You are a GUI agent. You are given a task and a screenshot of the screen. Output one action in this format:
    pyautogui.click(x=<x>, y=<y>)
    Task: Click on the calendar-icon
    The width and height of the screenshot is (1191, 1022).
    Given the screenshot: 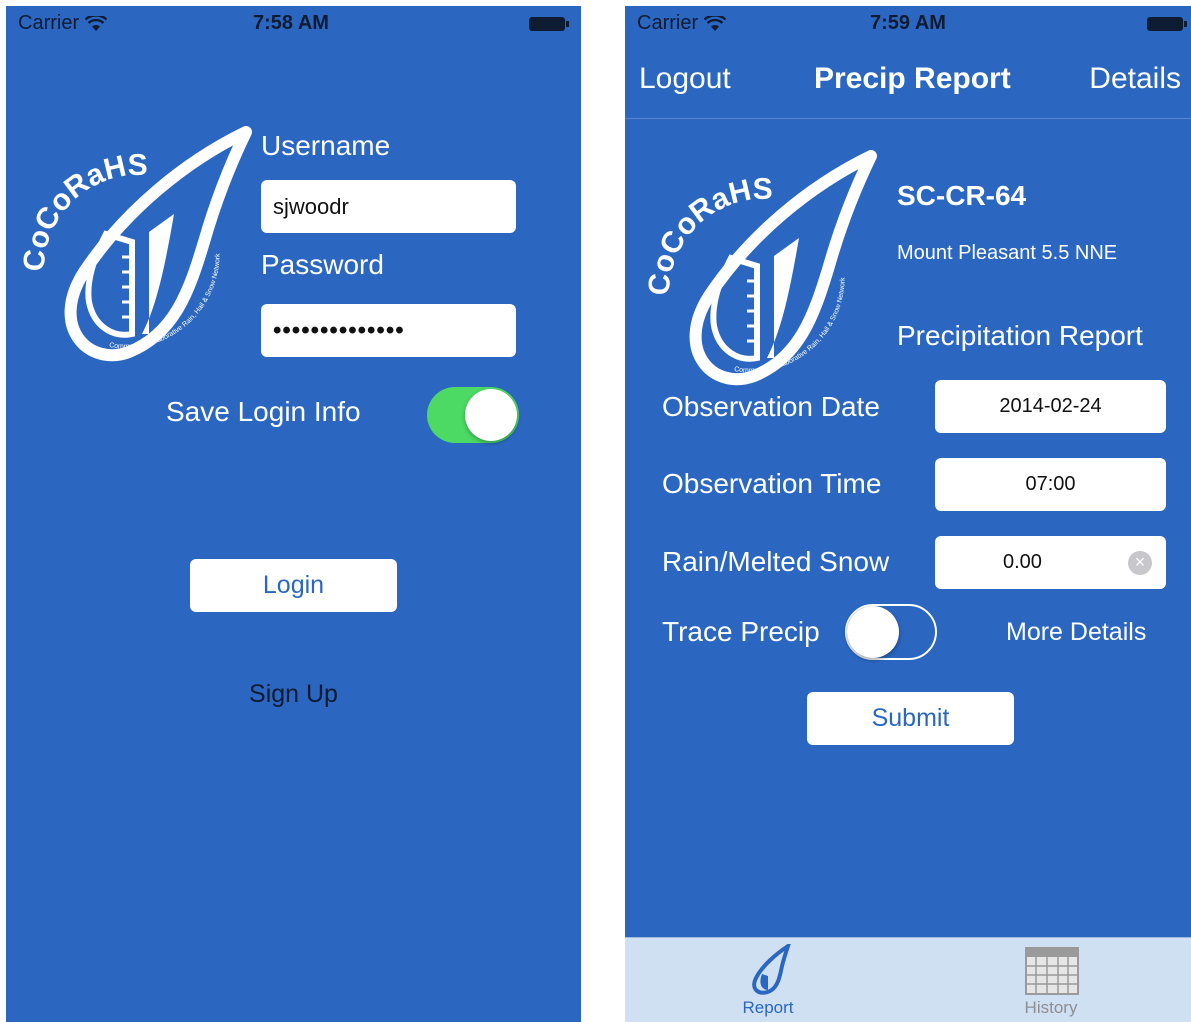 What is the action you would take?
    pyautogui.click(x=1052, y=972)
    